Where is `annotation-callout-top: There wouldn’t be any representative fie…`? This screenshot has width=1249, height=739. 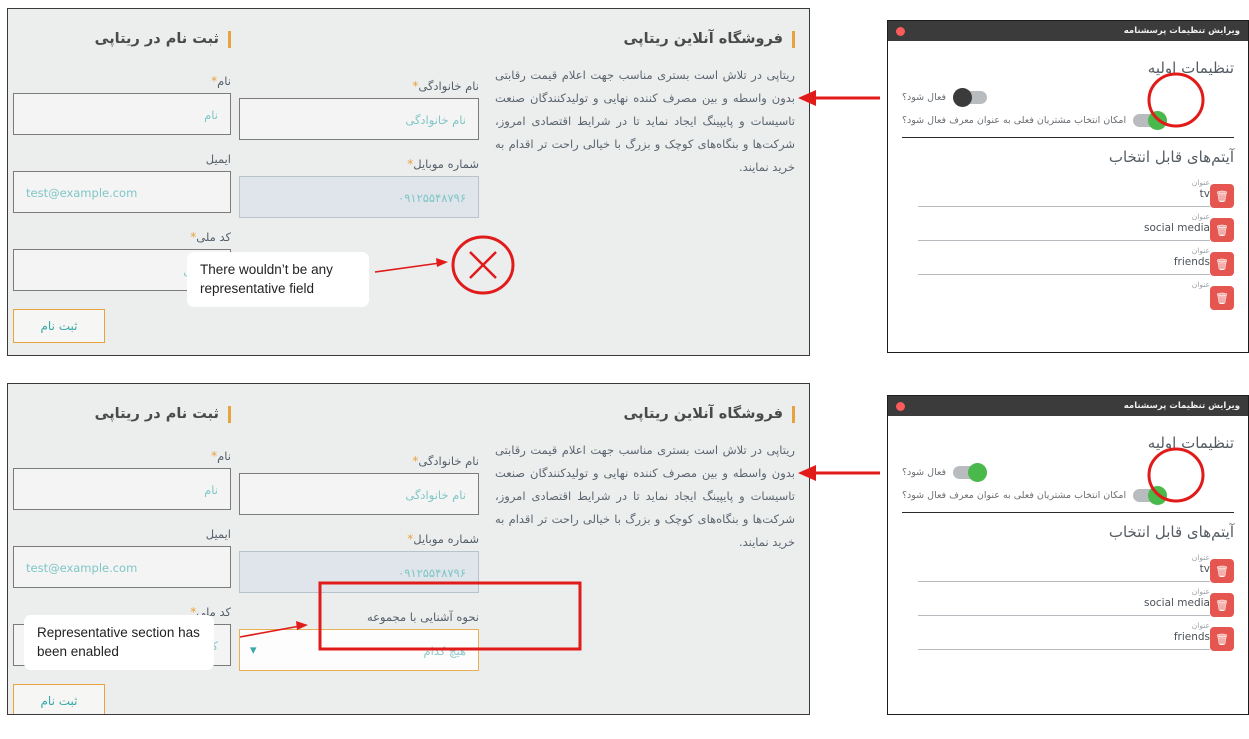
annotation-callout-top: There wouldn’t be any representative fie… is located at coordinates (278, 280).